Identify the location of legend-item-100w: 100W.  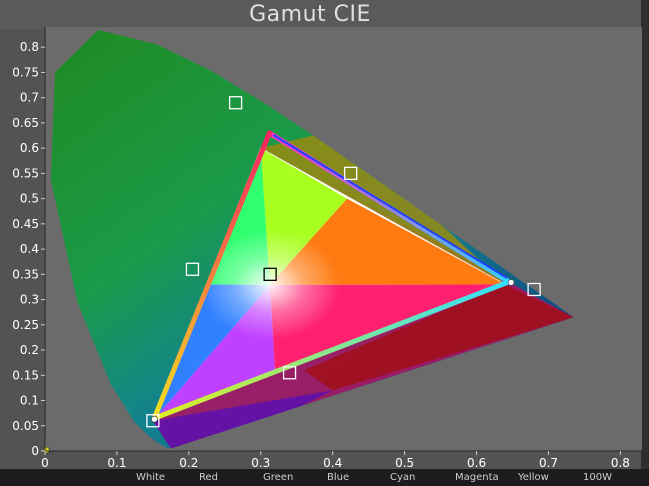
(597, 477).